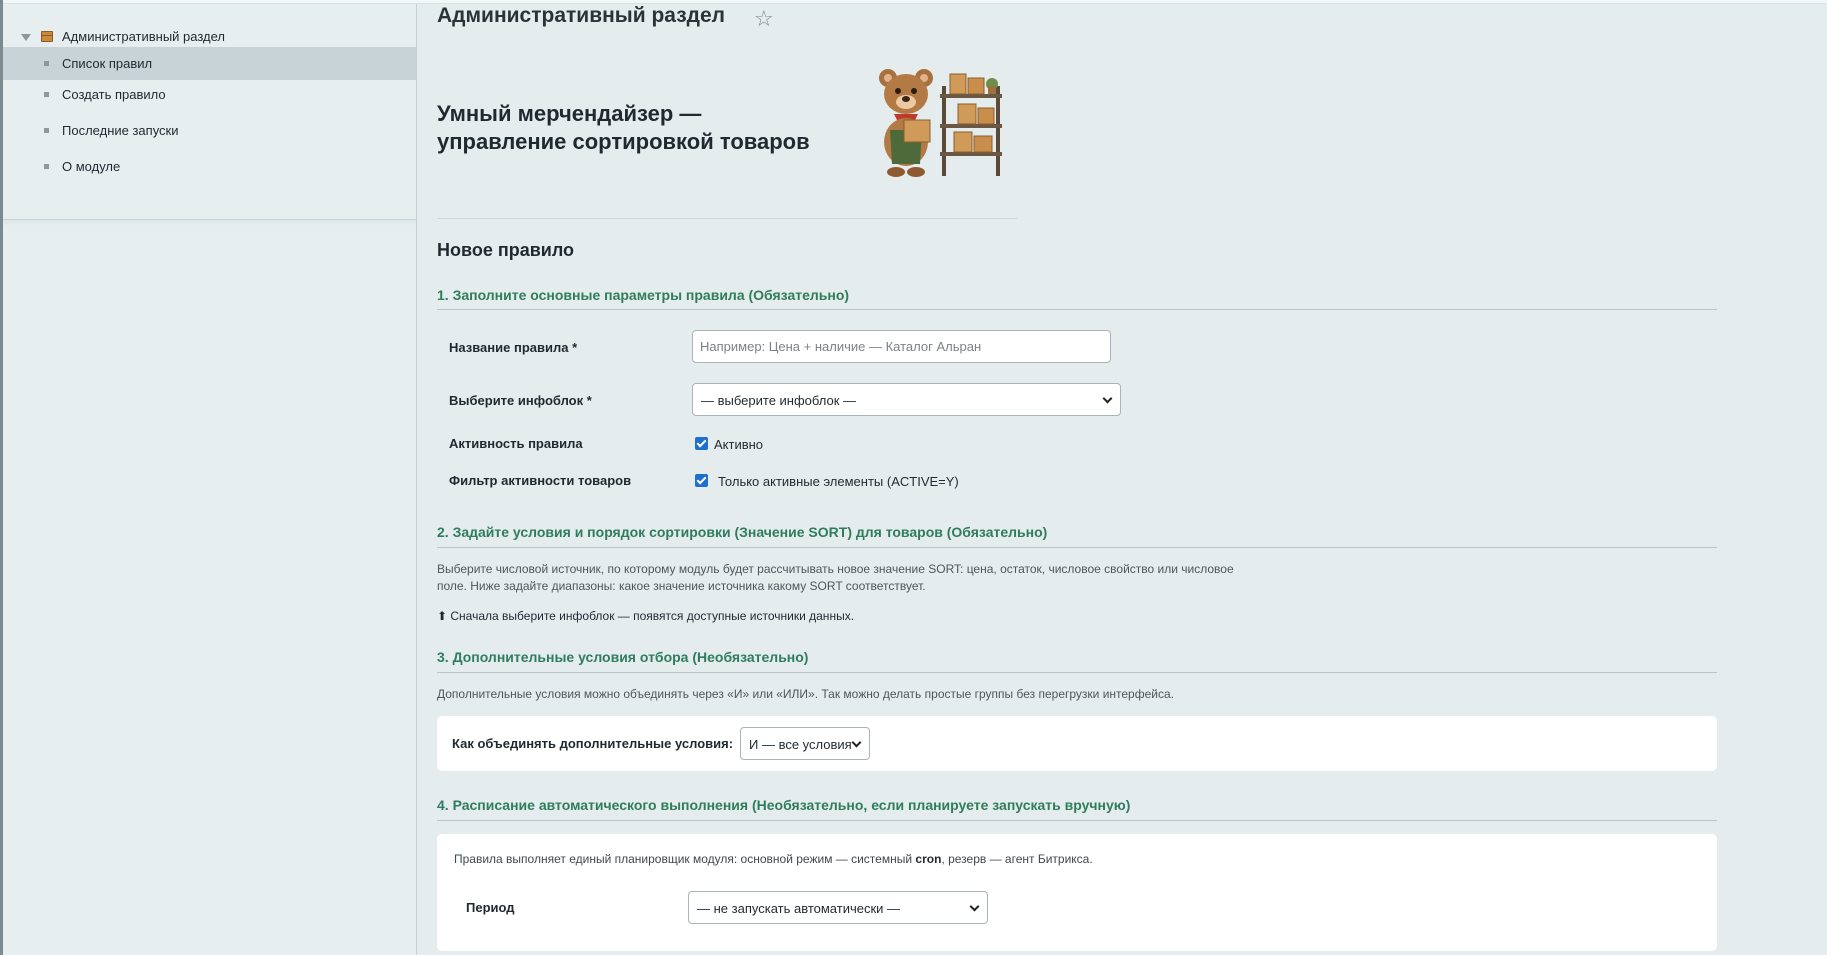 The width and height of the screenshot is (1827, 955). Describe the element at coordinates (520, 400) in the screenshot. I see `iblock-label: Выберите инфоблок *` at that location.